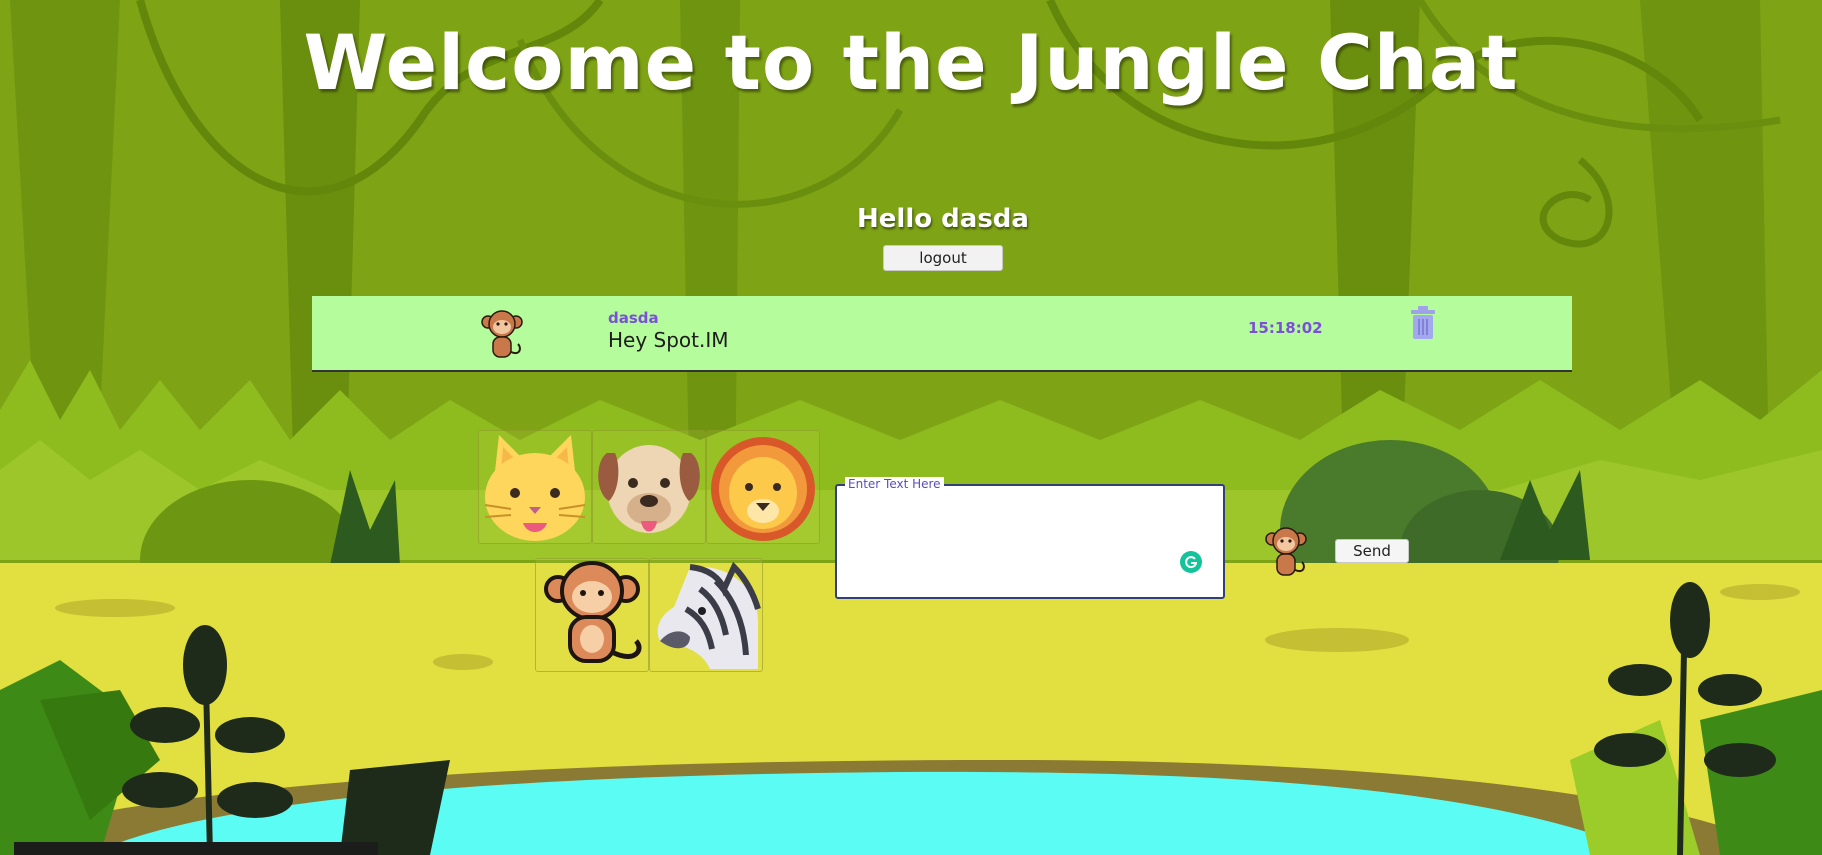 The width and height of the screenshot is (1822, 855). What do you see at coordinates (709, 615) in the screenshot?
I see `zebra-icon` at bounding box center [709, 615].